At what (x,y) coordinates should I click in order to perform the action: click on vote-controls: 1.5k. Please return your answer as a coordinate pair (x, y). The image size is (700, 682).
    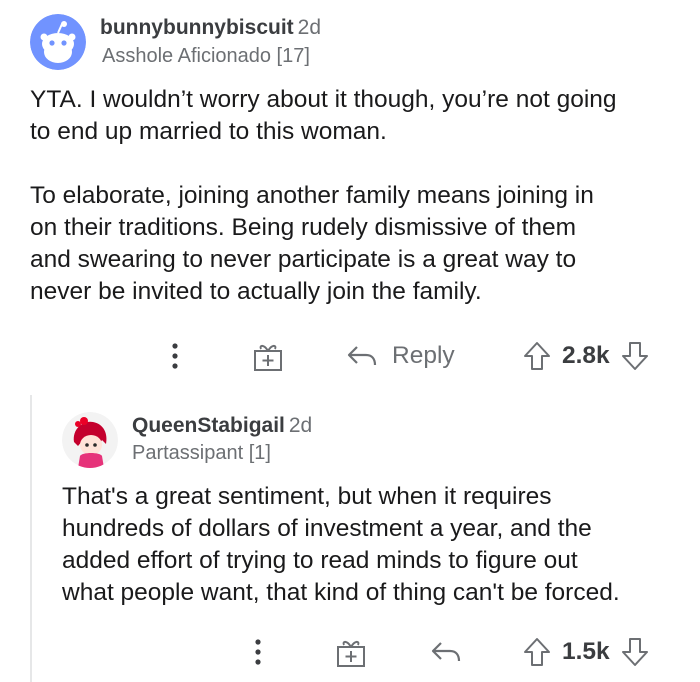
    Looking at the image, I should click on (586, 652).